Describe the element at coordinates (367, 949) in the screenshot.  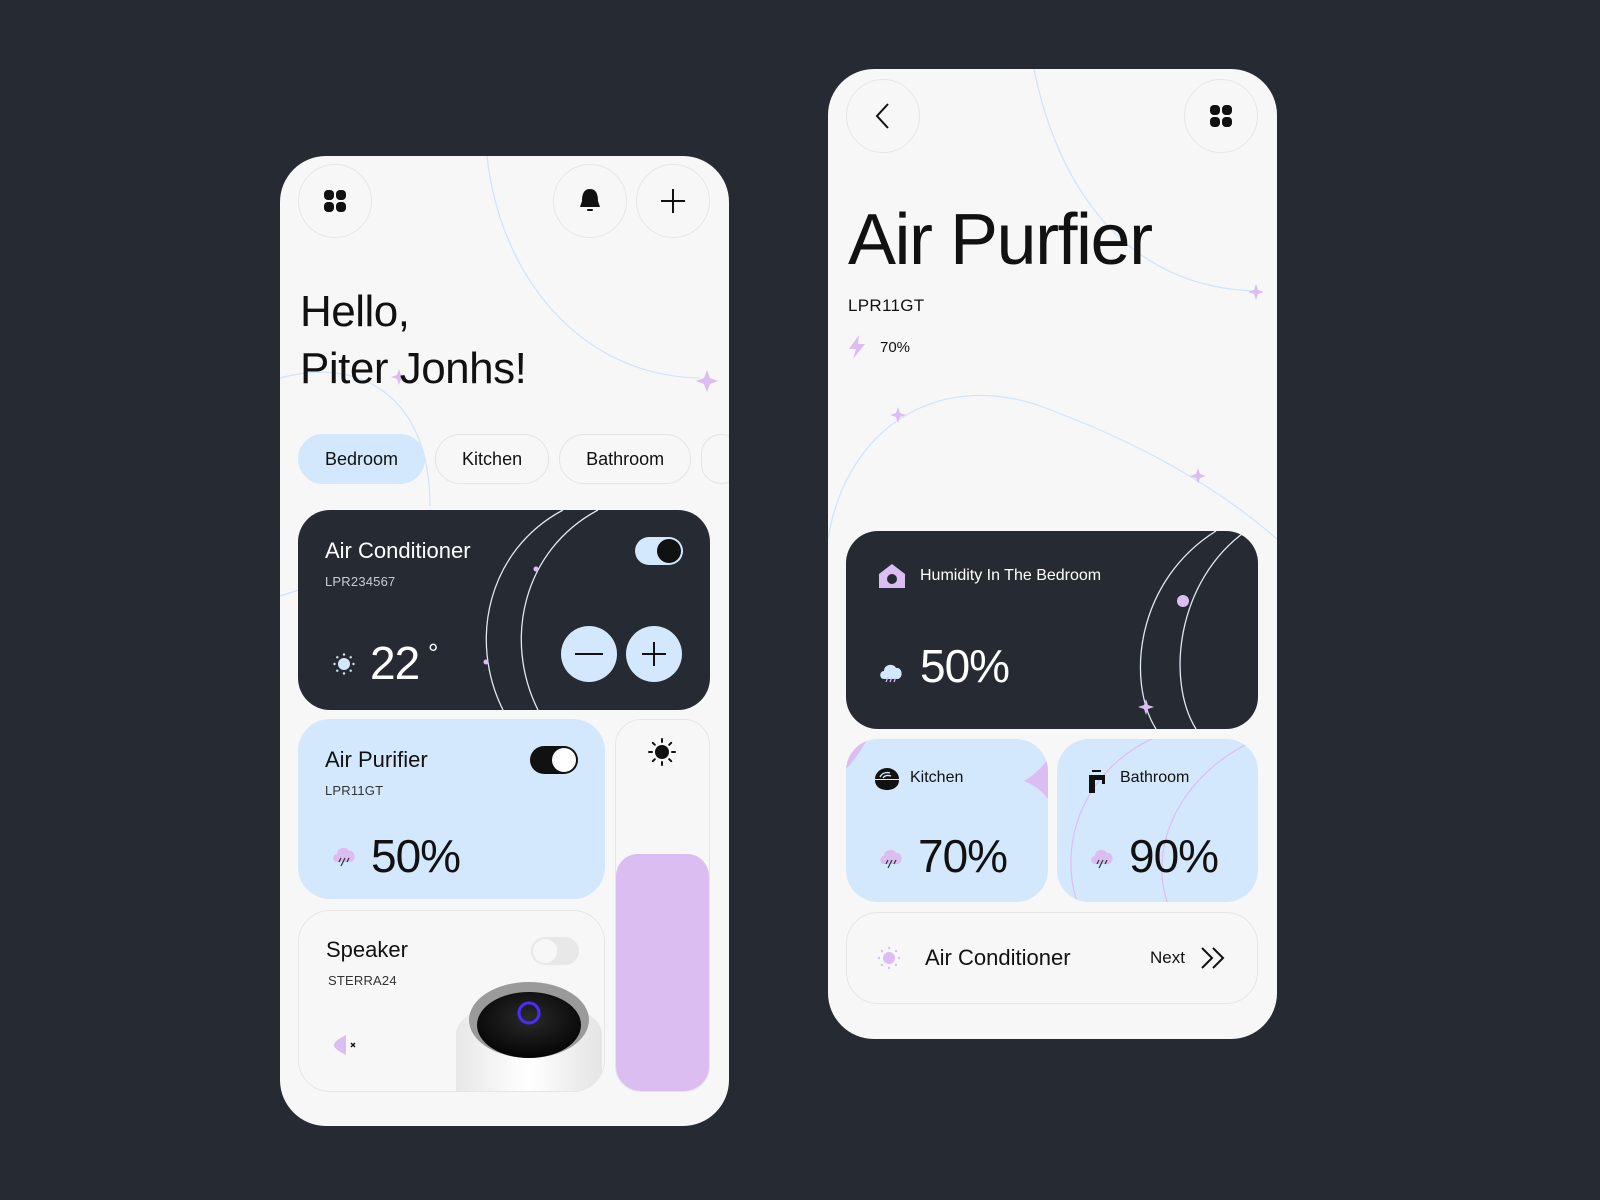
I see `card-title: Speaker` at that location.